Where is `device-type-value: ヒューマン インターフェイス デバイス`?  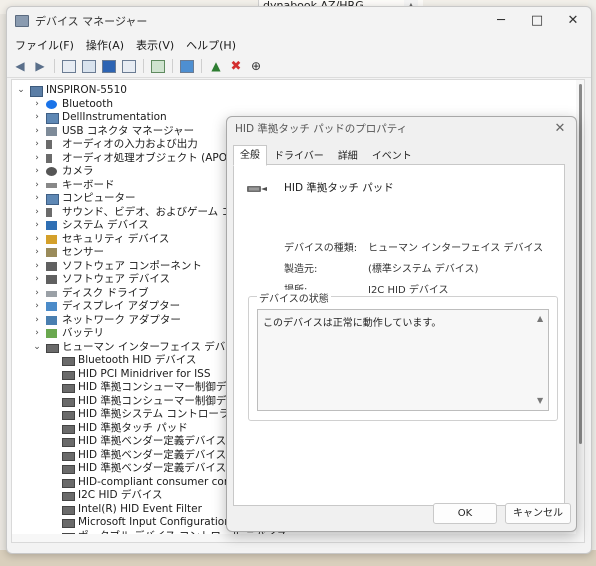
device-type-value: ヒューマン インターフェイス デバイス is located at coordinates (456, 248).